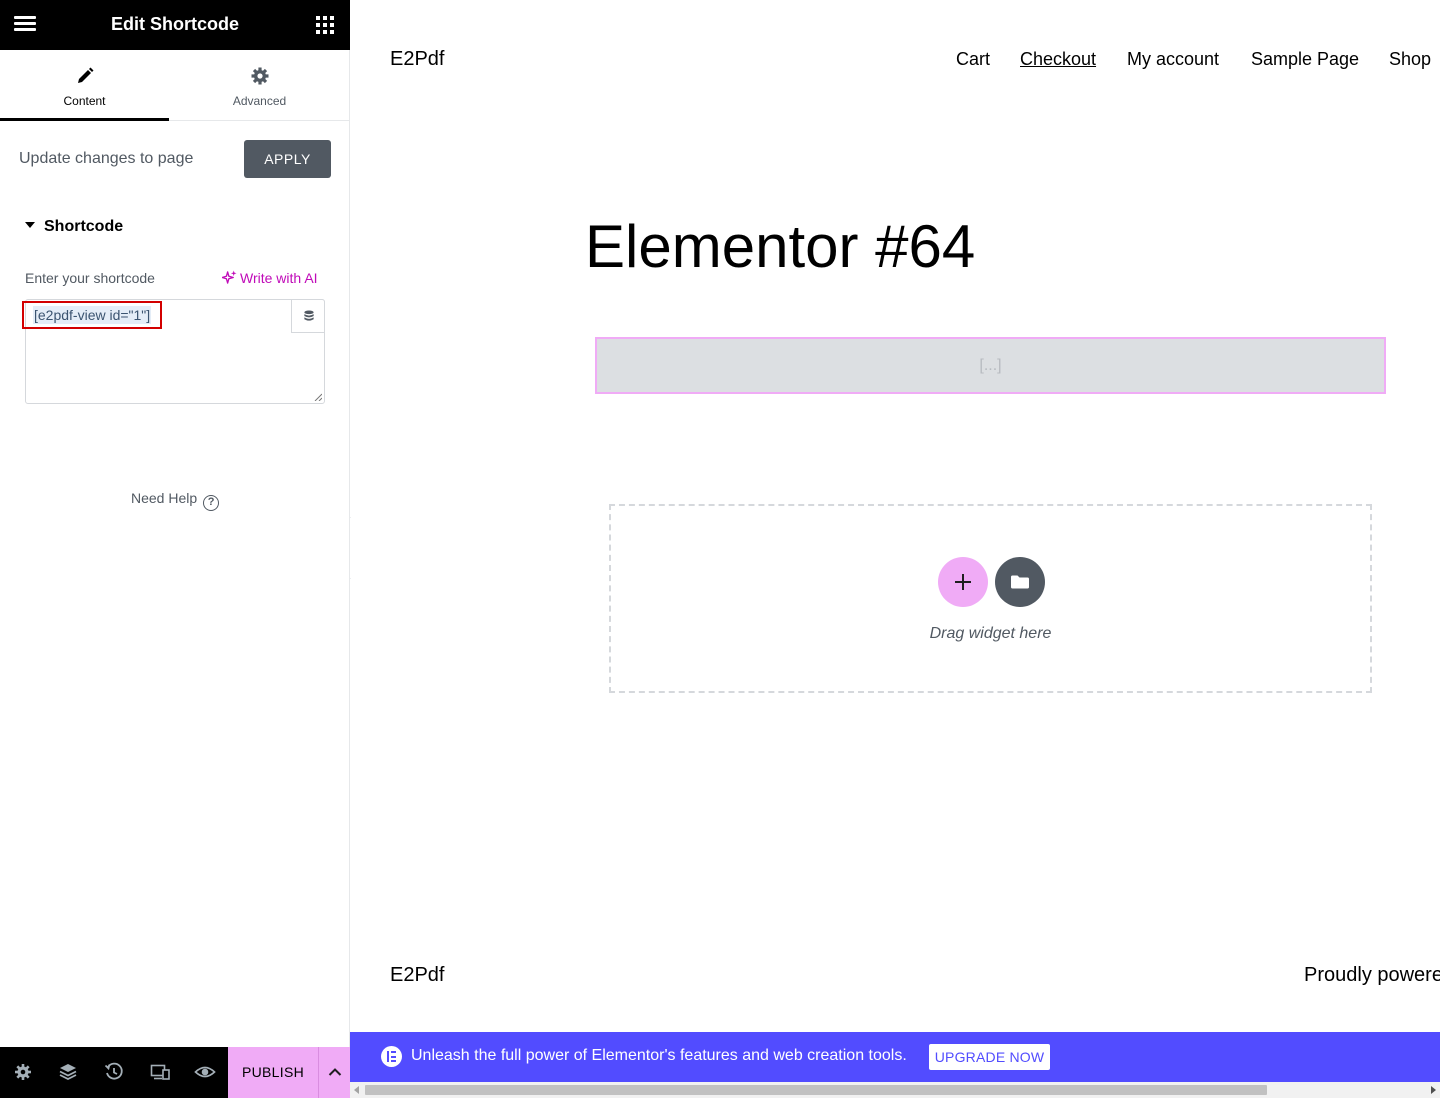 The image size is (1440, 1098). What do you see at coordinates (84, 85) in the screenshot?
I see `tab-content: Content` at bounding box center [84, 85].